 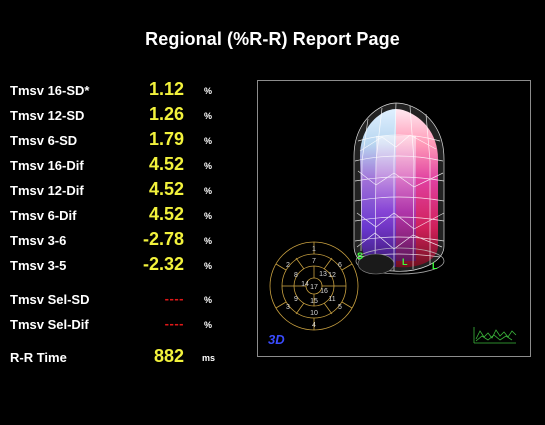 I want to click on metric-label: Tmsv 12-Dif, so click(x=47, y=190).